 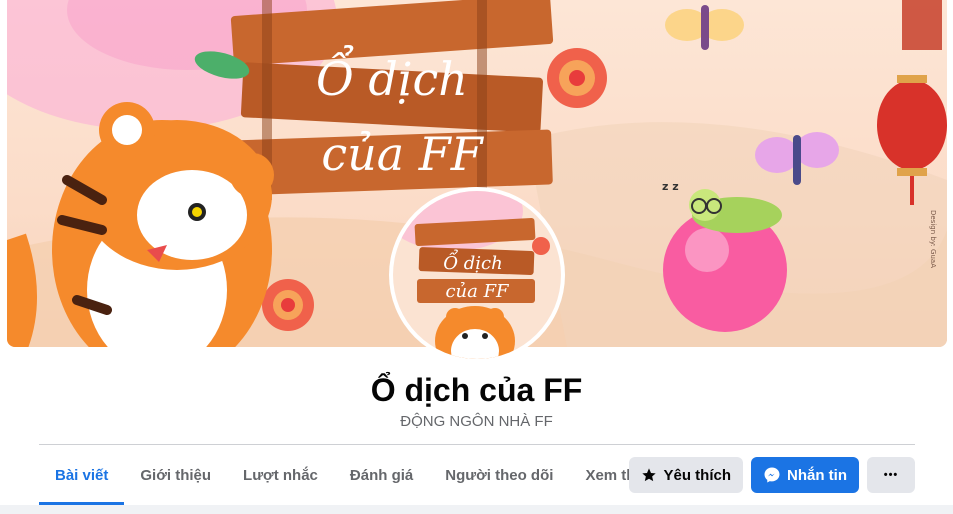 What do you see at coordinates (477, 444) in the screenshot?
I see `divider` at bounding box center [477, 444].